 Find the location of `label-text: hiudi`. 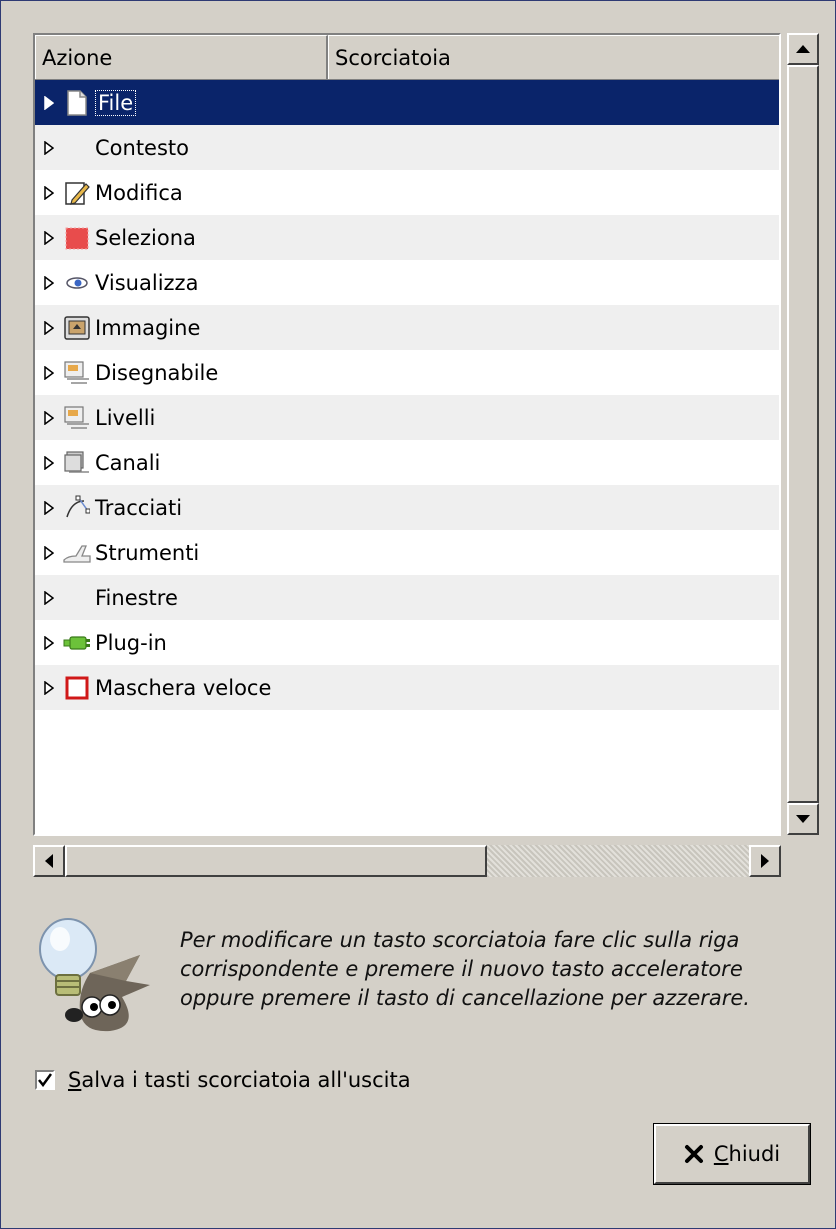

label-text: hiudi is located at coordinates (754, 1154).